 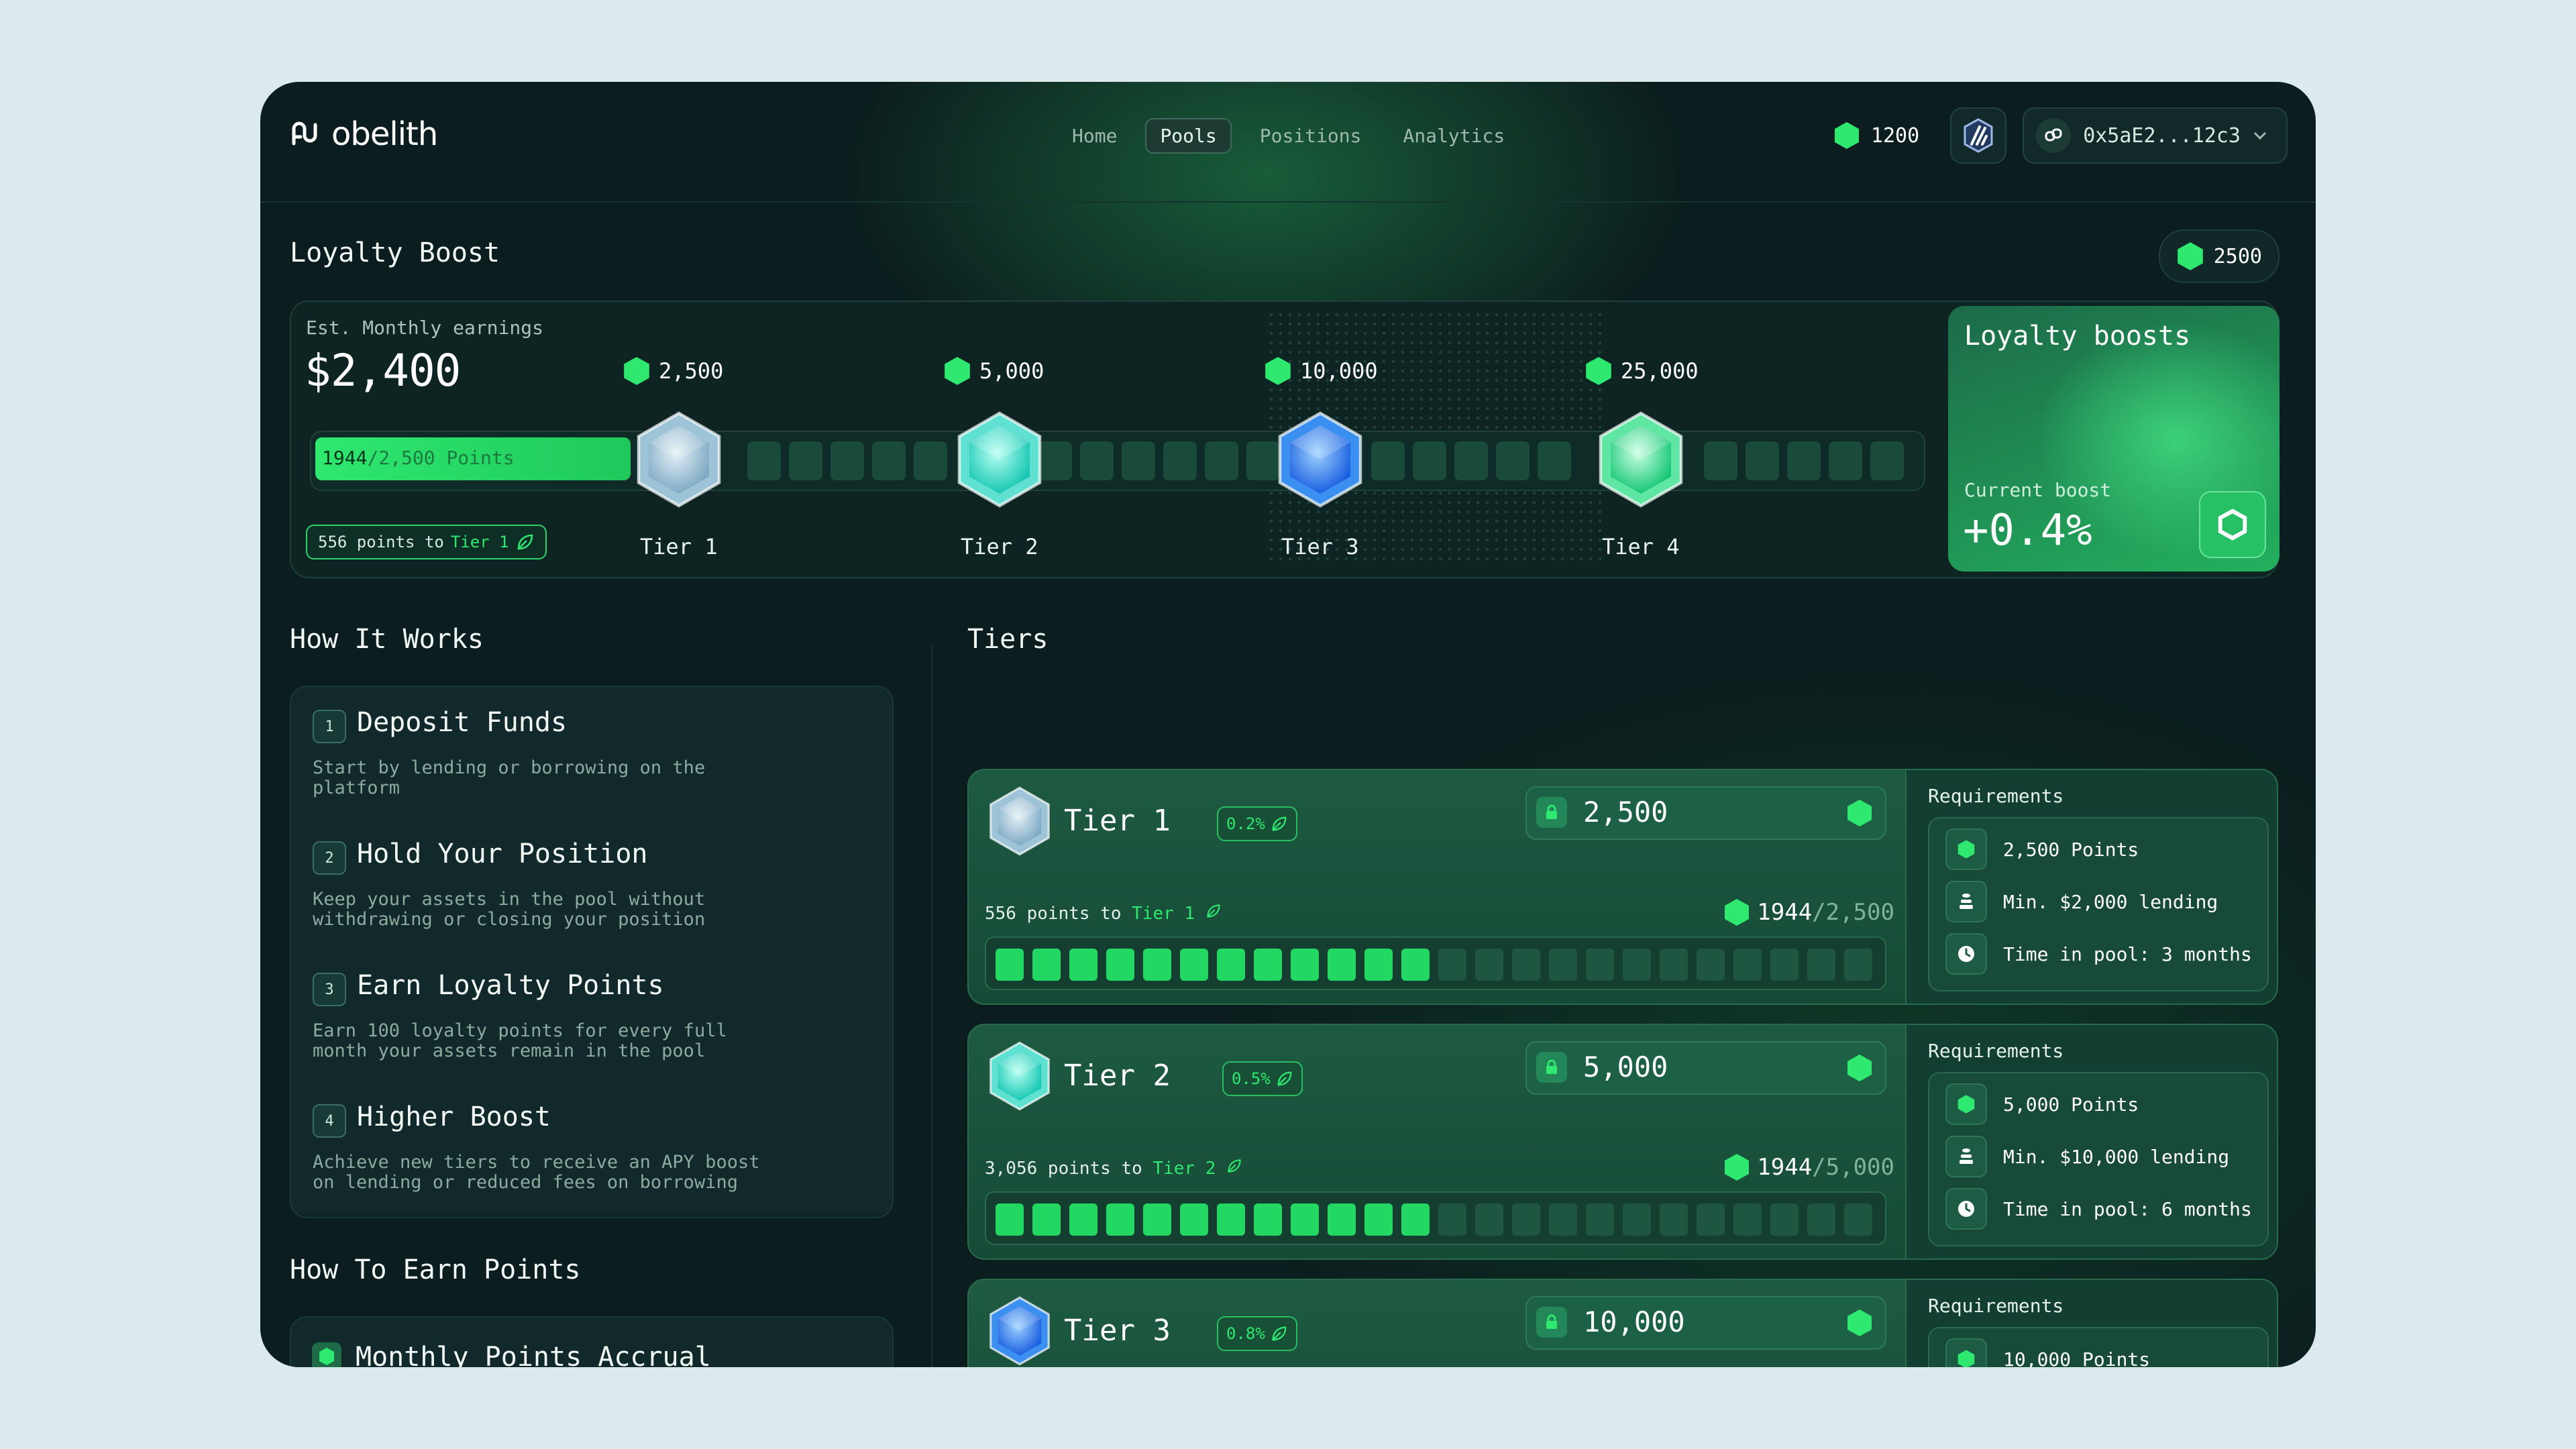 I want to click on chevron-down-icon, so click(x=2260, y=135).